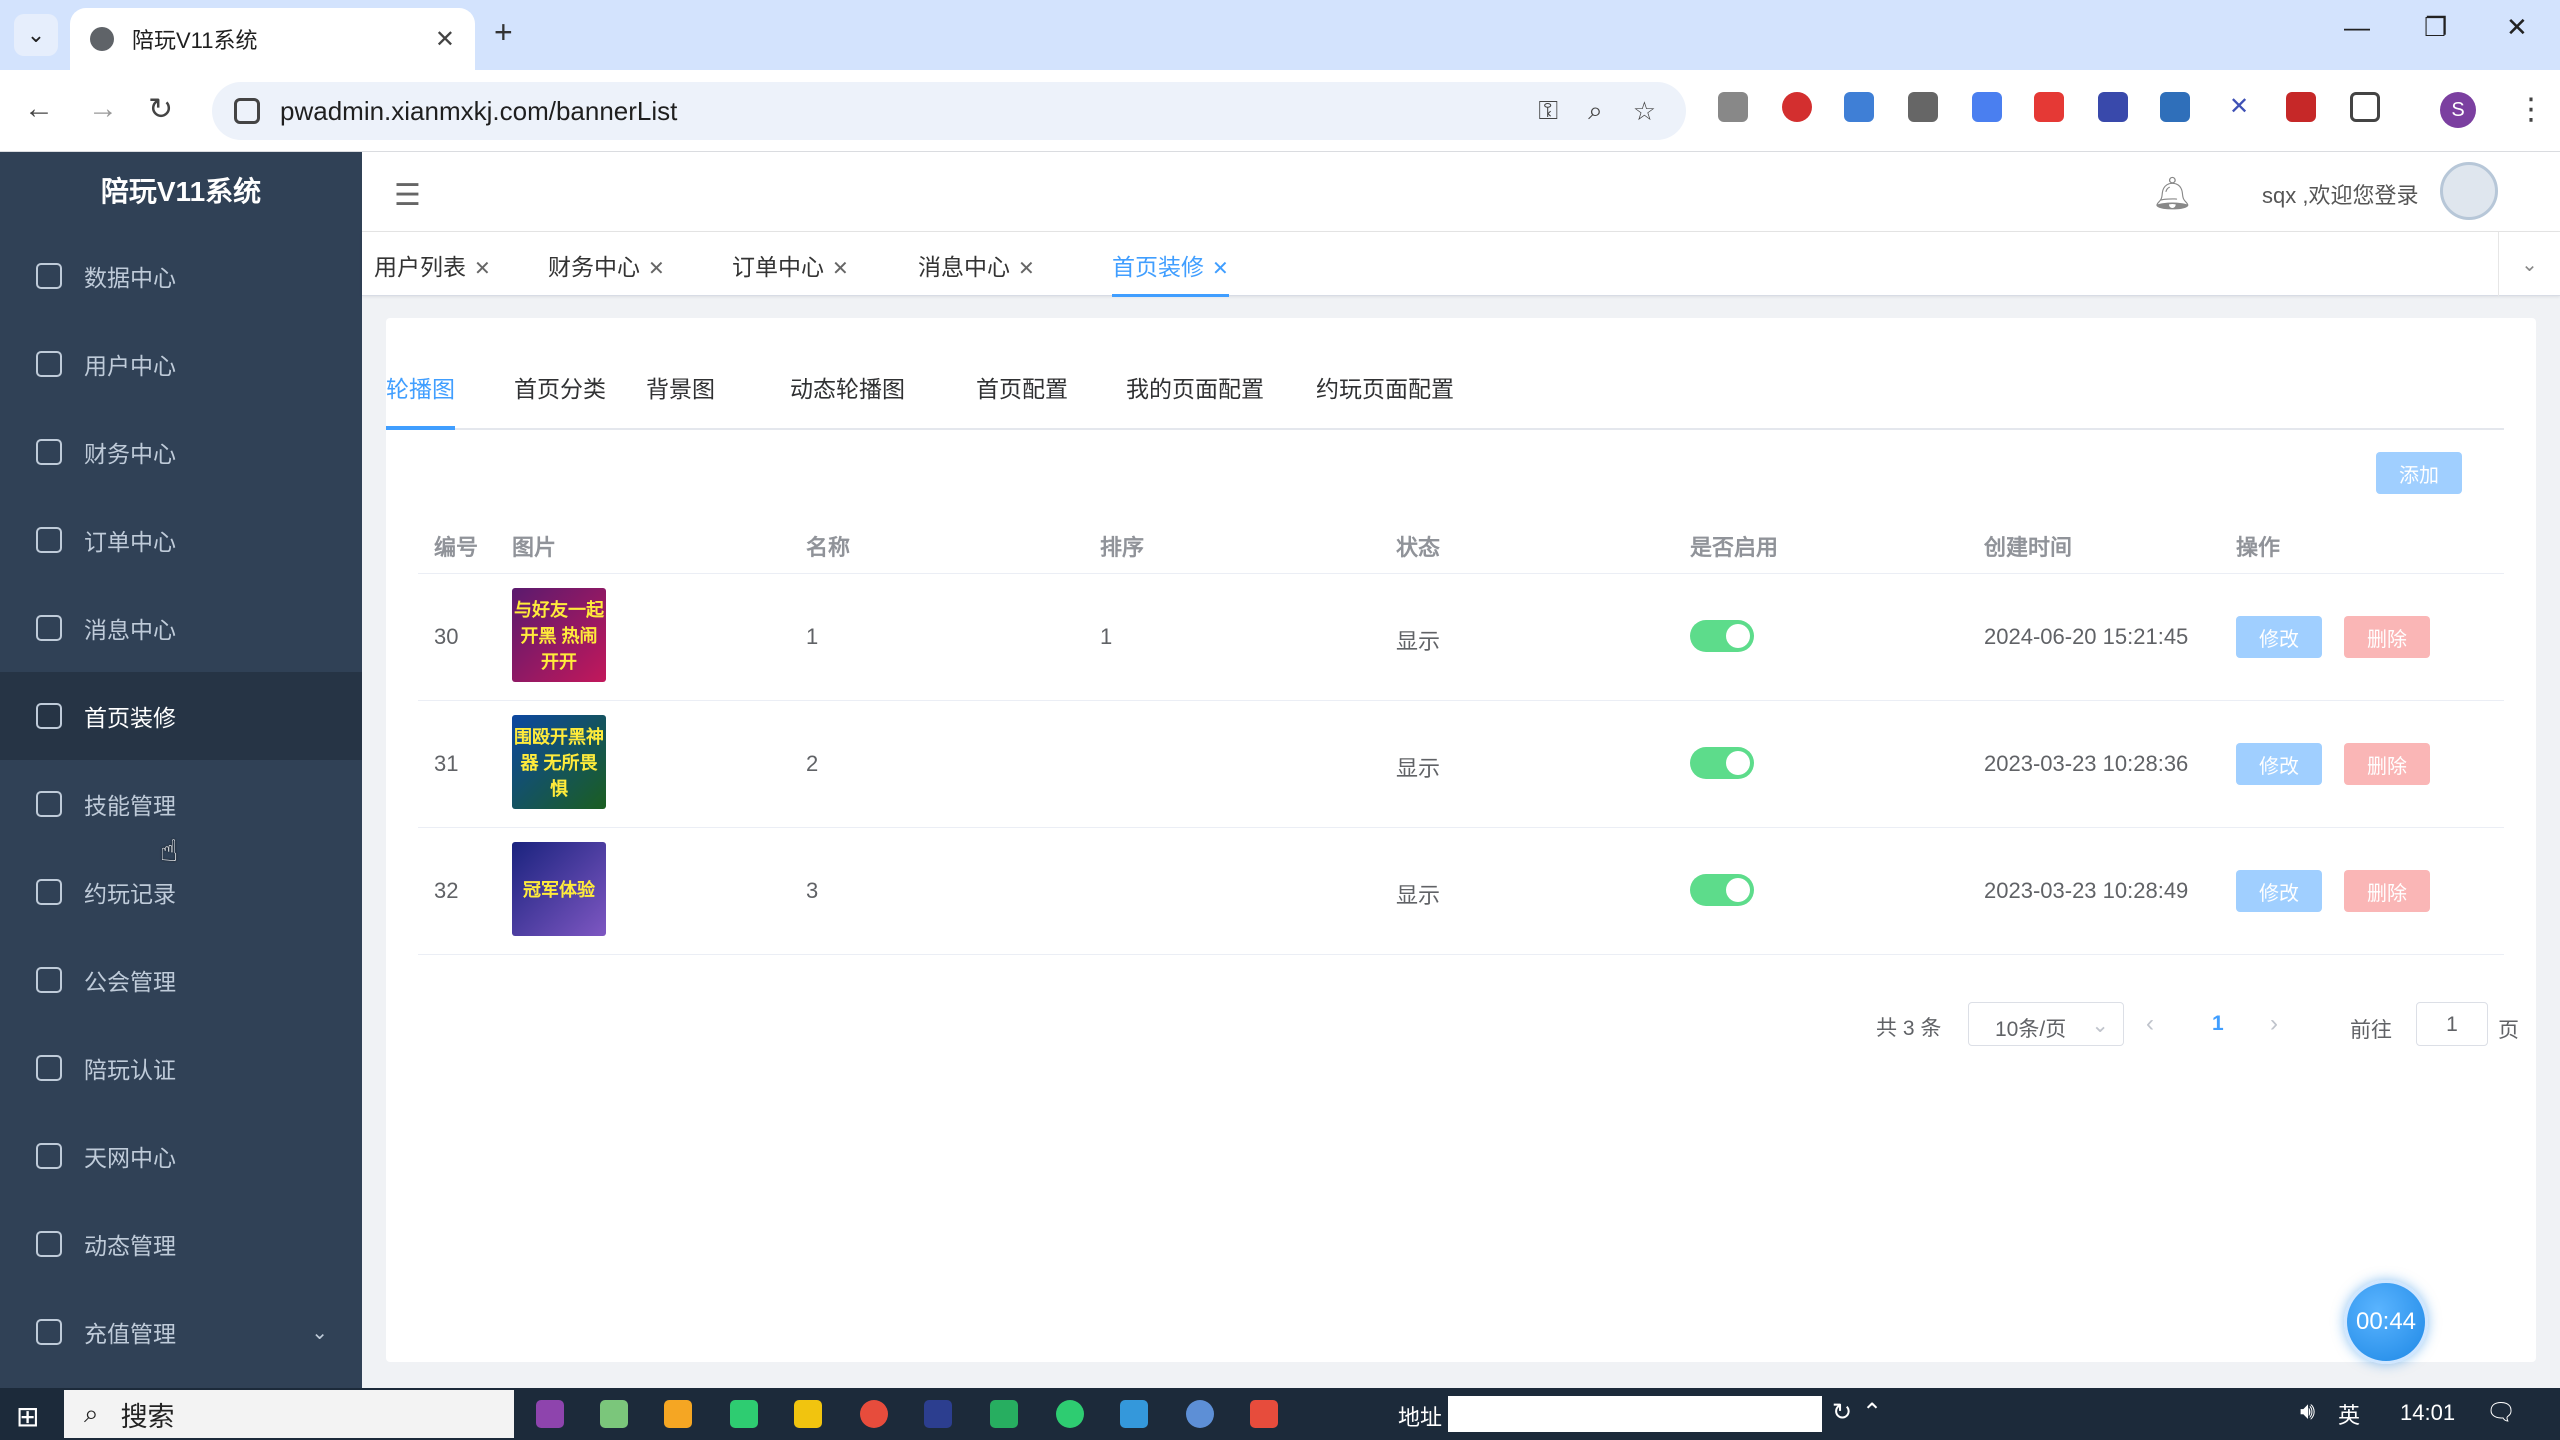 The width and height of the screenshot is (2560, 1440). I want to click on sidebar-item: 充值管理 ⌄, so click(181, 1332).